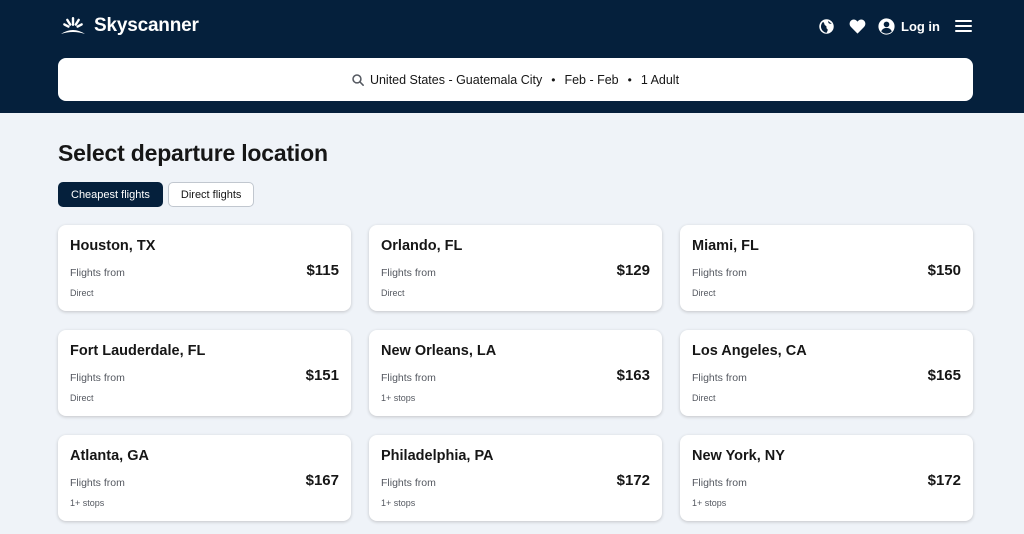  I want to click on price: $167, so click(322, 480).